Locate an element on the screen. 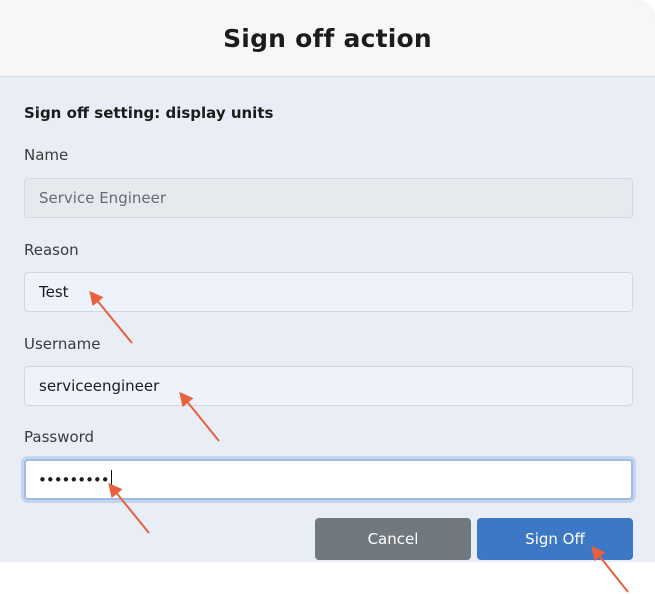  reason-field: Test is located at coordinates (328, 292).